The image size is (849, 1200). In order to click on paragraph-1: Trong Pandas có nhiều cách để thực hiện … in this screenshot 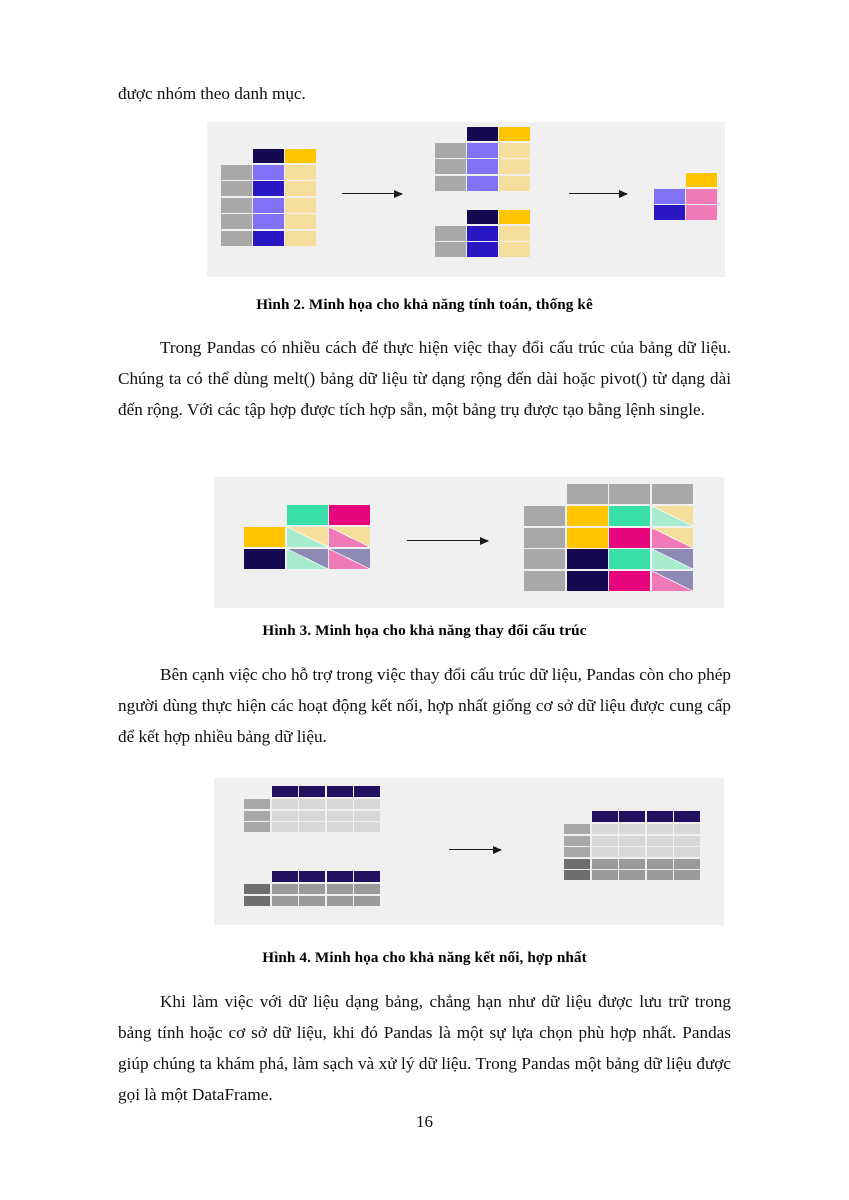, I will do `click(424, 378)`.